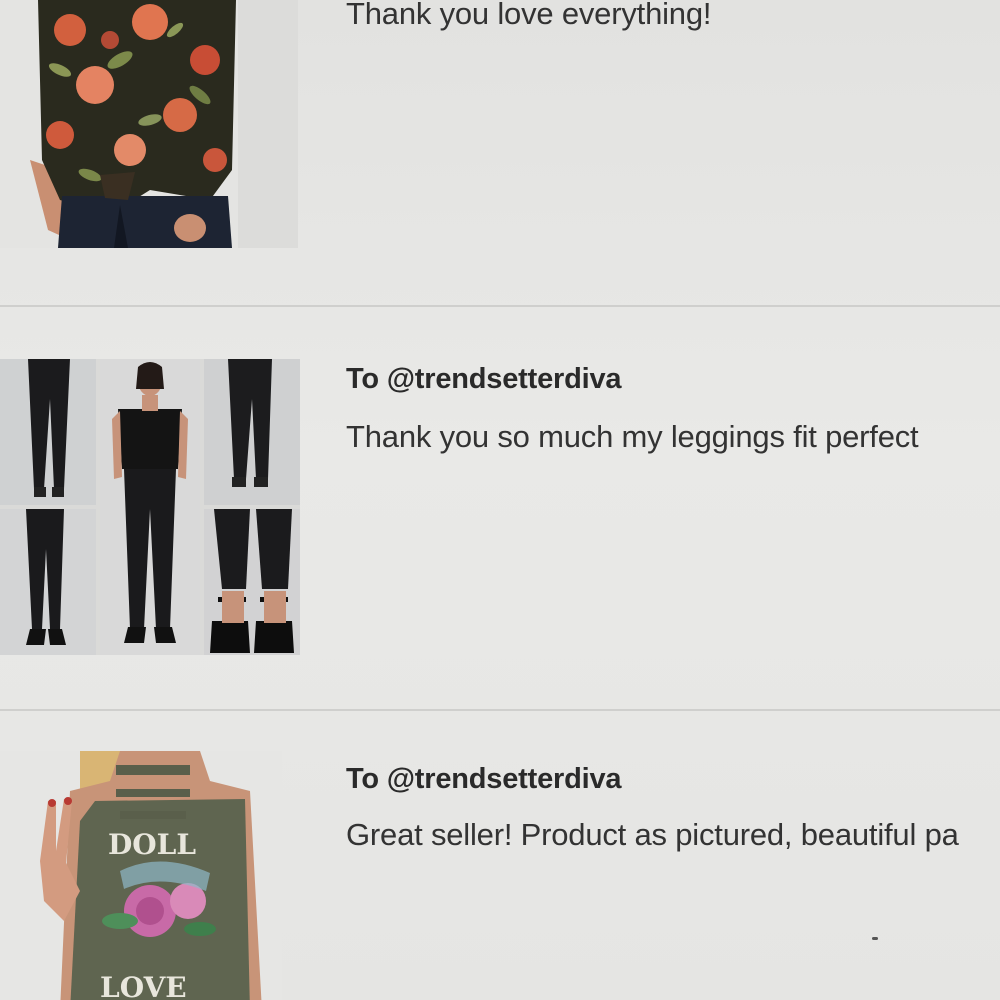 This screenshot has width=1000, height=1000. I want to click on product-photo-floral-top, so click(149, 124).